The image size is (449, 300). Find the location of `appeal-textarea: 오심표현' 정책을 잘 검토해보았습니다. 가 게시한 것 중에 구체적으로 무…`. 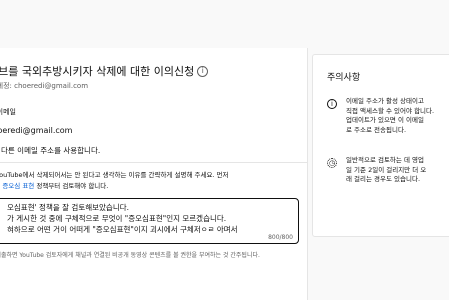

appeal-textarea: 오심표현' 정책을 잘 검토해보았습니다. 가 게시한 것 중에 구체적으로 무… is located at coordinates (149, 221).